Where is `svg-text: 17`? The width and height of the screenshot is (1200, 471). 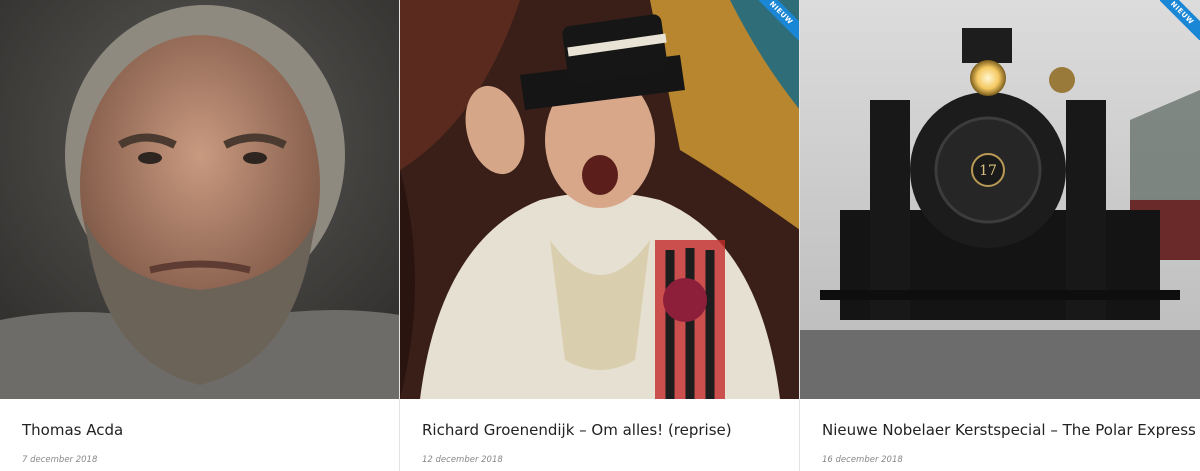 svg-text: 17 is located at coordinates (988, 171).